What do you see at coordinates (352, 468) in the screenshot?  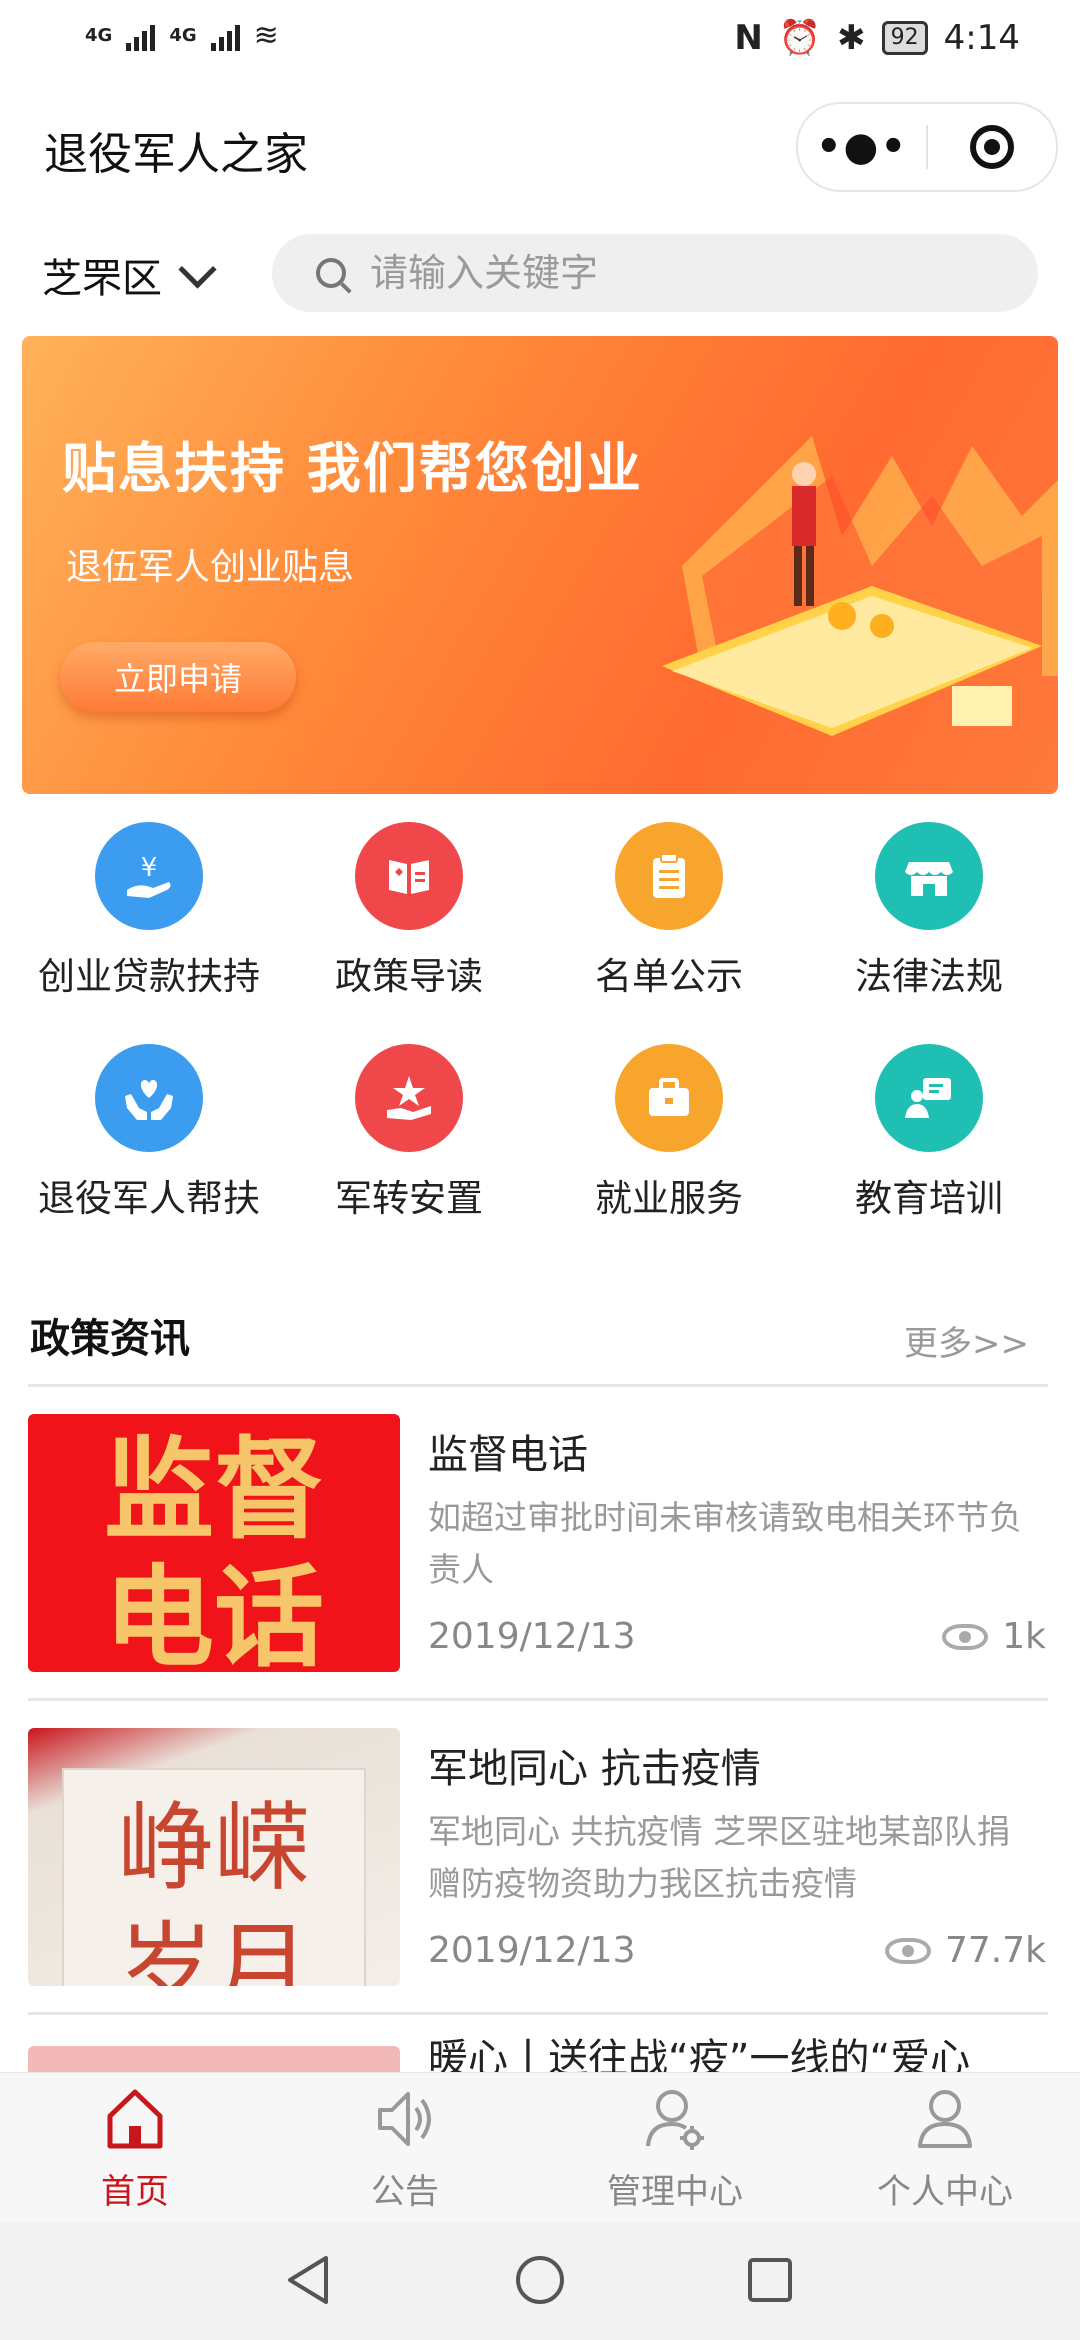 I see `banner-headline: 贴息扶持 我们帮您创业` at bounding box center [352, 468].